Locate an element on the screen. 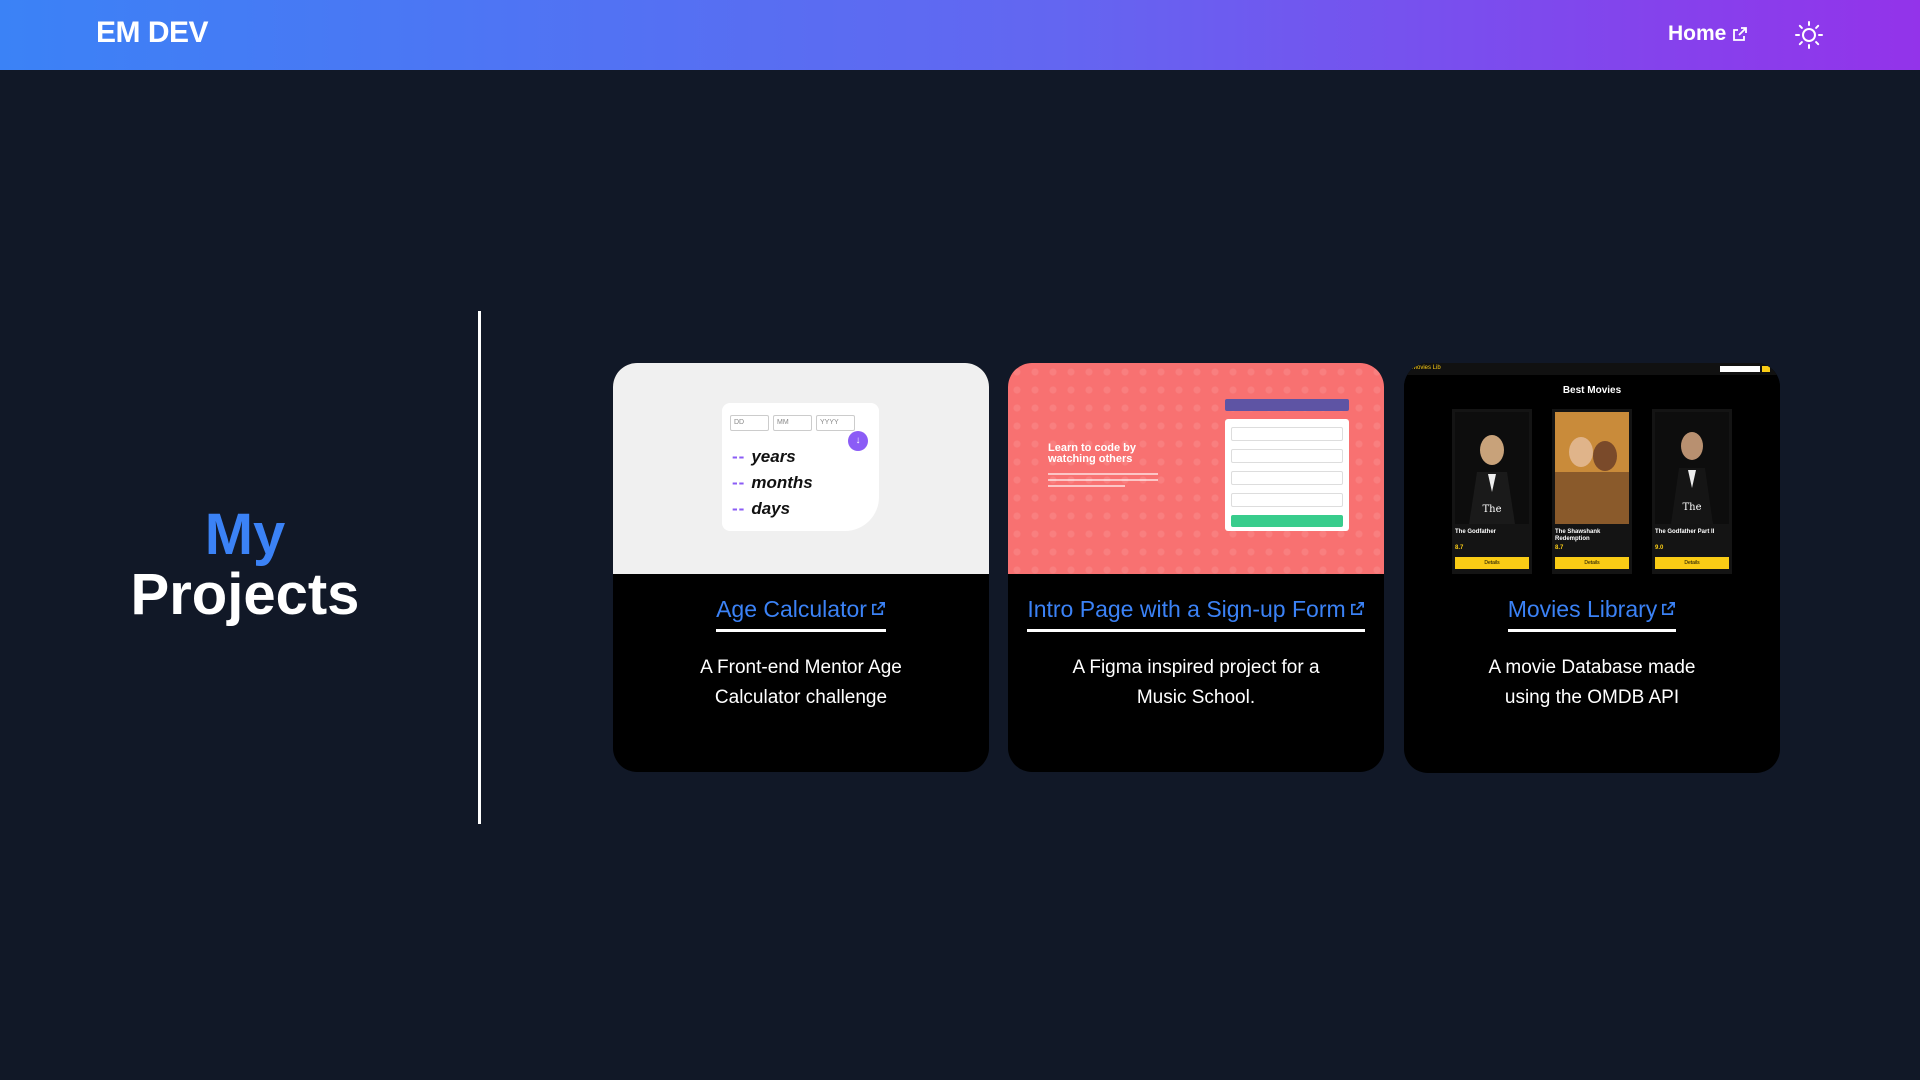 Image resolution: width=1920 pixels, height=1080 pixels. top-navbar: EM DEV Home is located at coordinates (960, 35).